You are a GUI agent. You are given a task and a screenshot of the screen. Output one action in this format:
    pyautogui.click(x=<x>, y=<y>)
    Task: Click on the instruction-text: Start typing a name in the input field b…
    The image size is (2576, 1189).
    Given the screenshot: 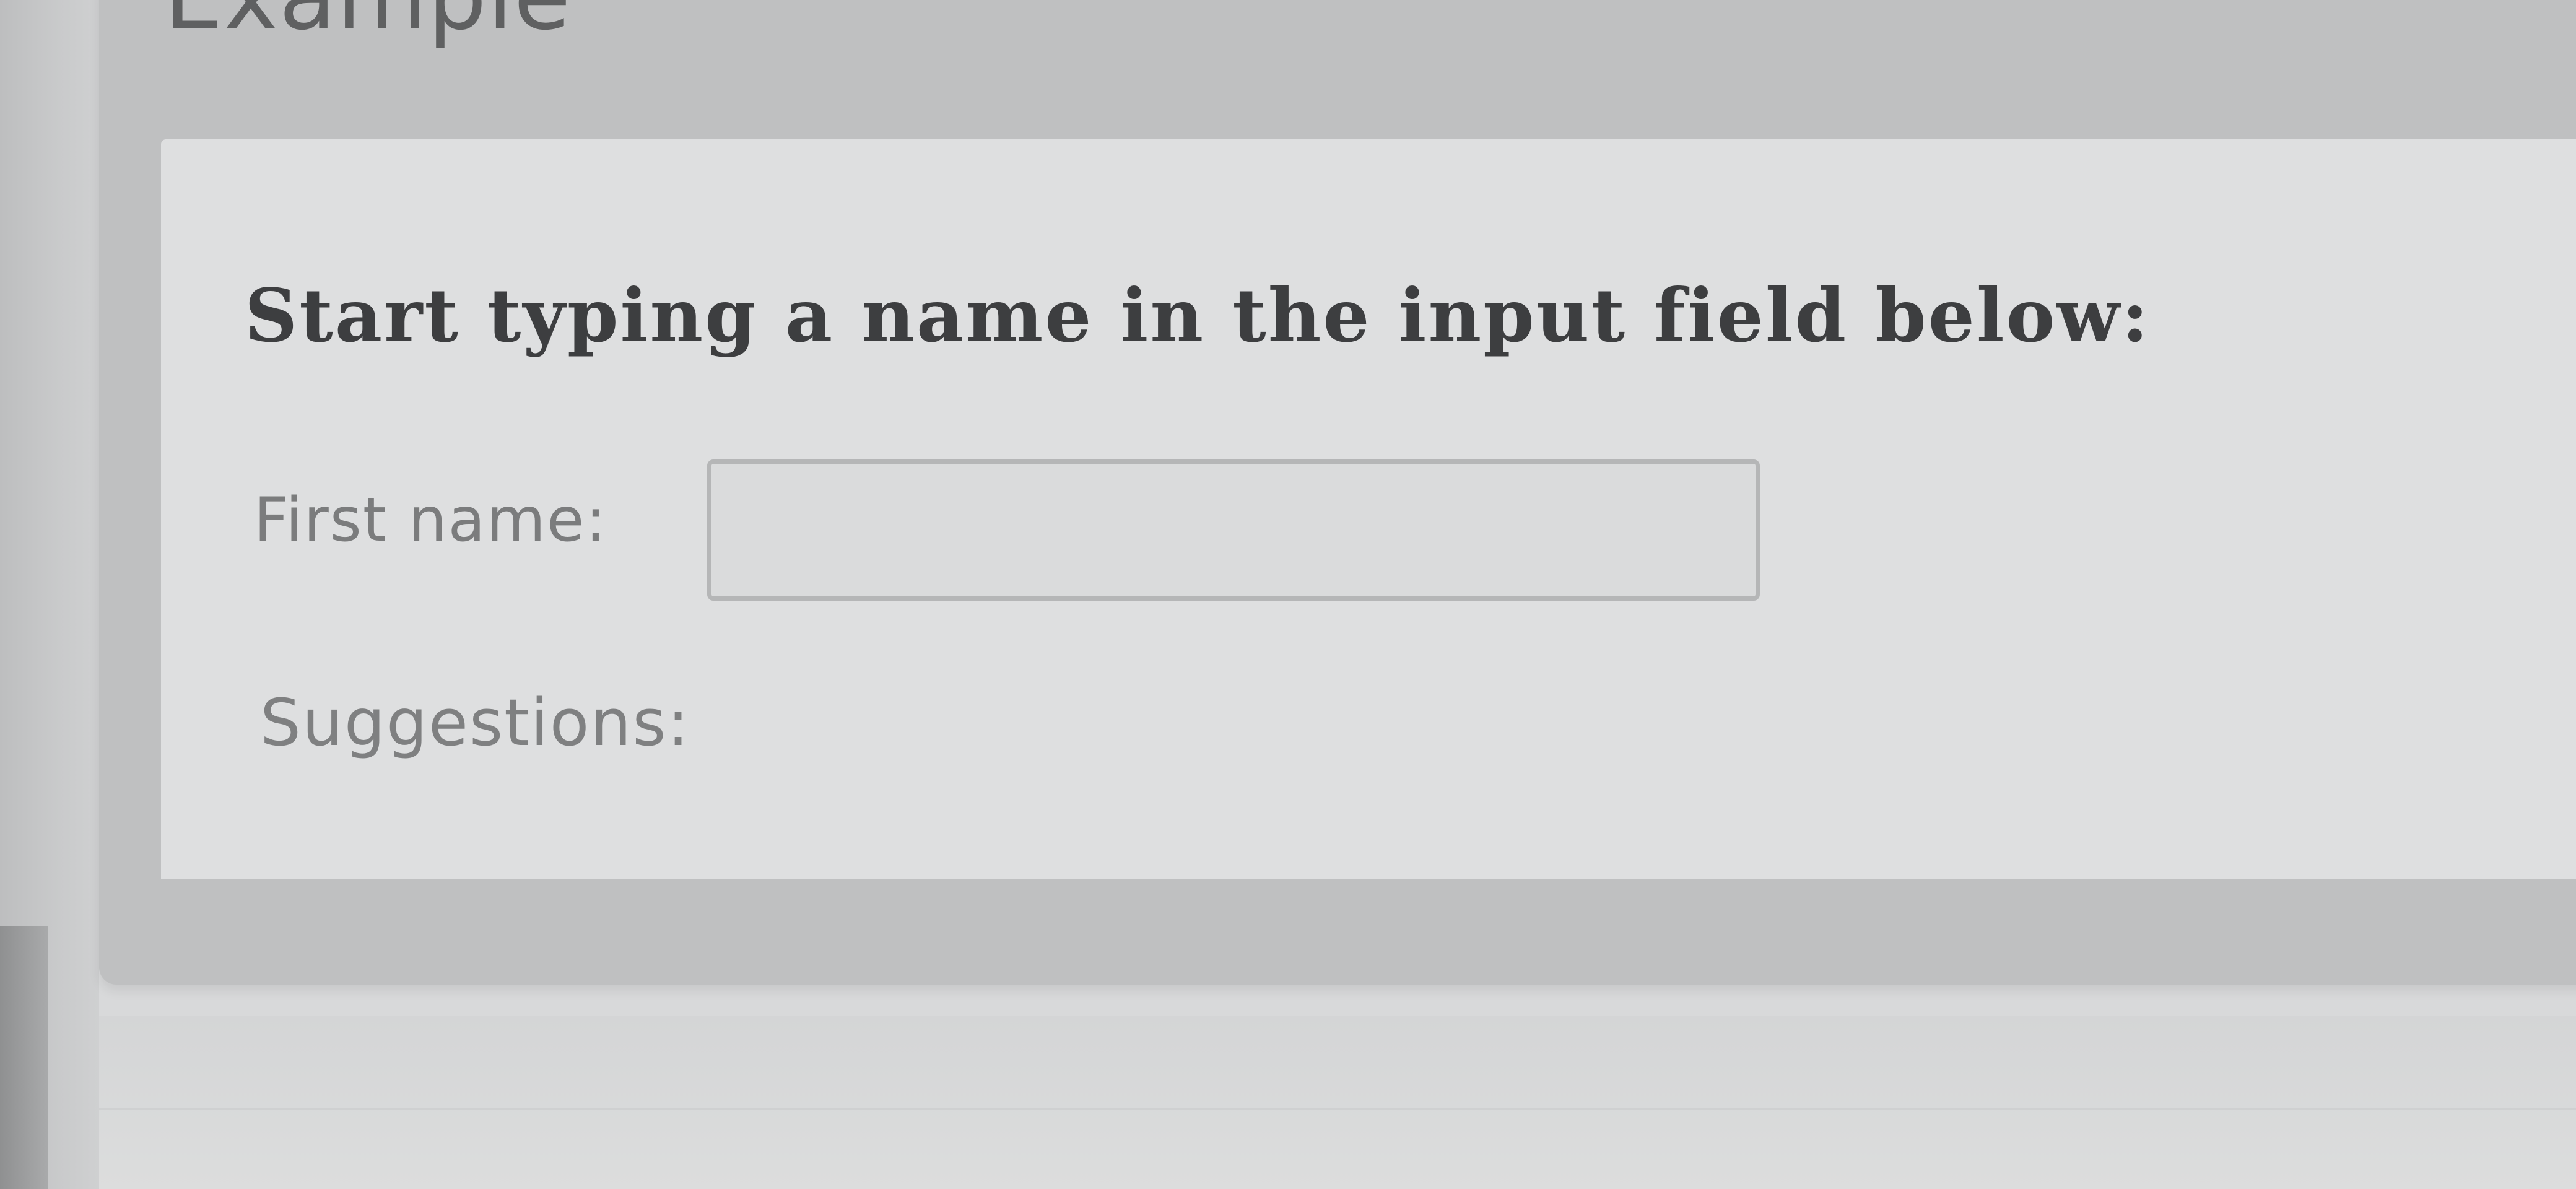 What is the action you would take?
    pyautogui.click(x=1198, y=315)
    